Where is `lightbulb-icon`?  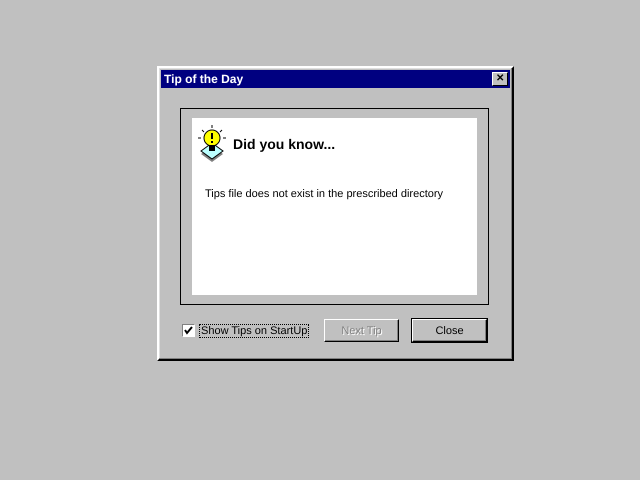 lightbulb-icon is located at coordinates (212, 144).